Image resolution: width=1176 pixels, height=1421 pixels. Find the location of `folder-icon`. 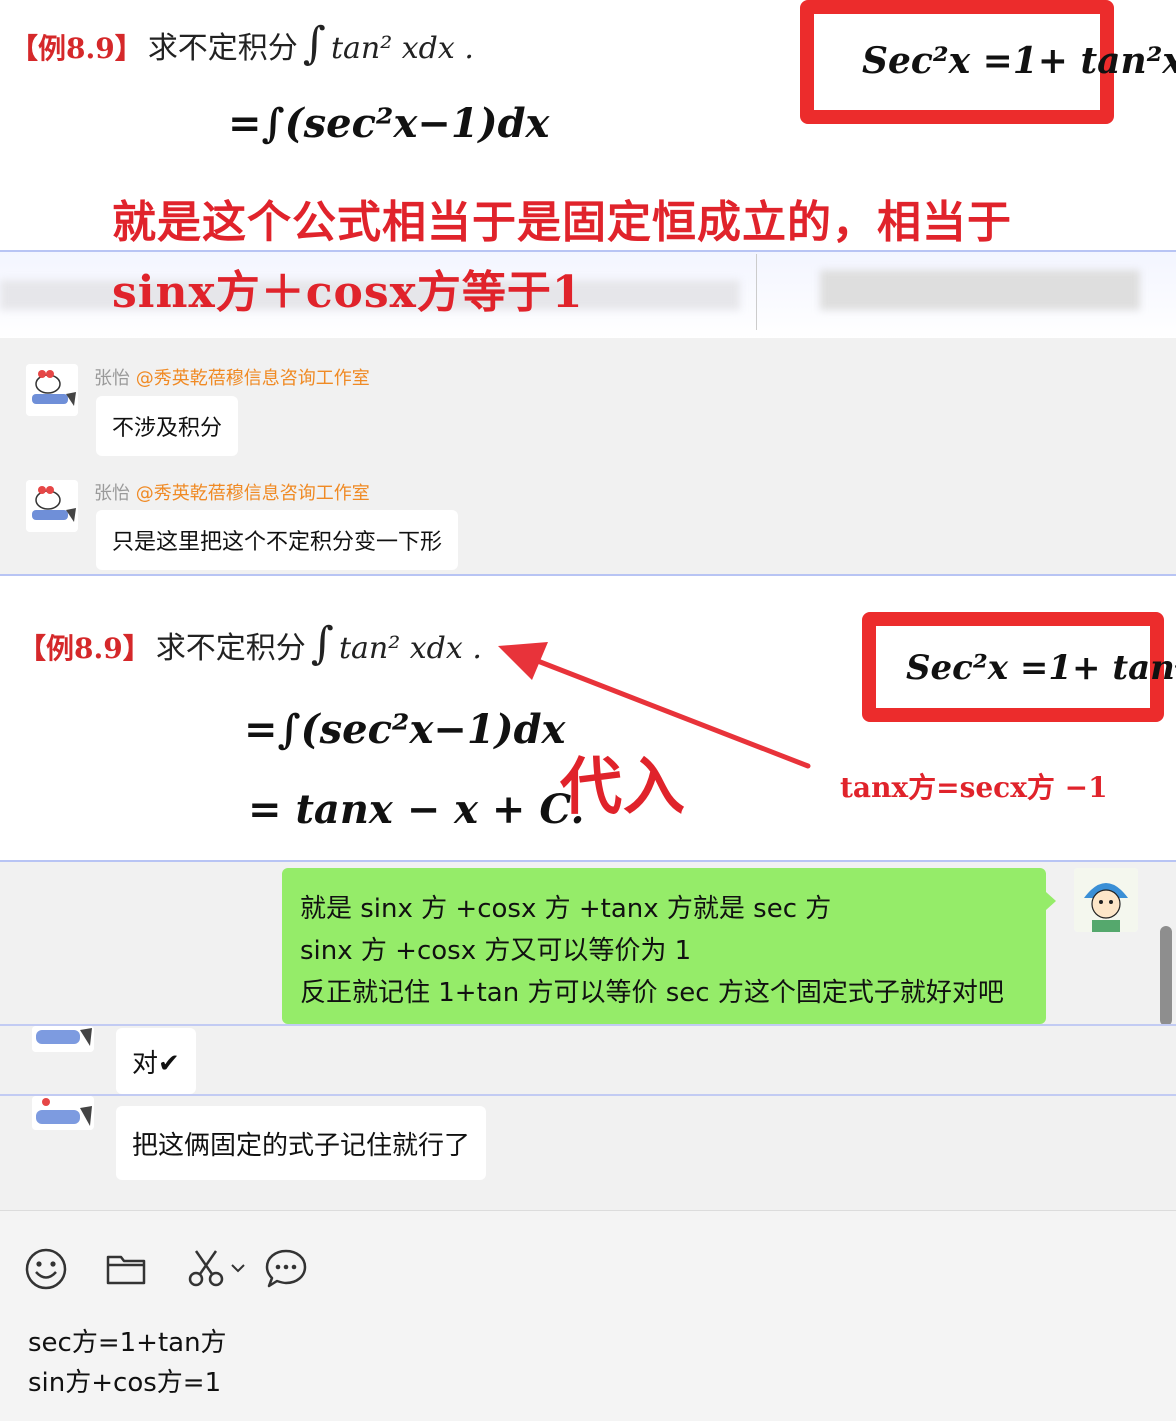

folder-icon is located at coordinates (126, 1269).